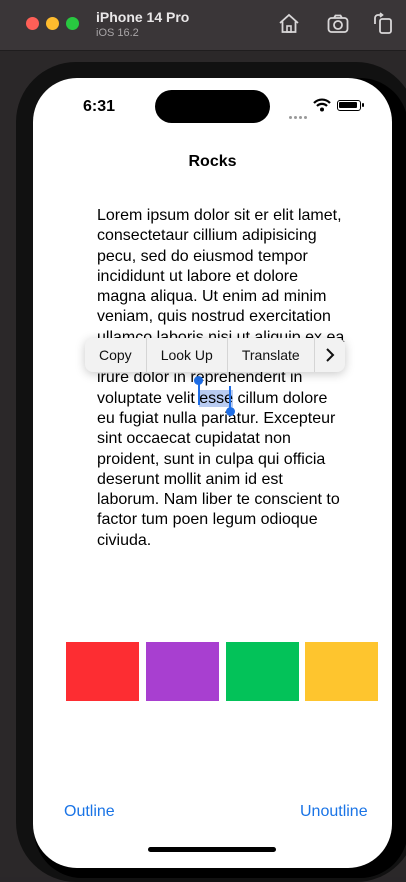 The height and width of the screenshot is (882, 406). I want to click on home-icon, so click(289, 24).